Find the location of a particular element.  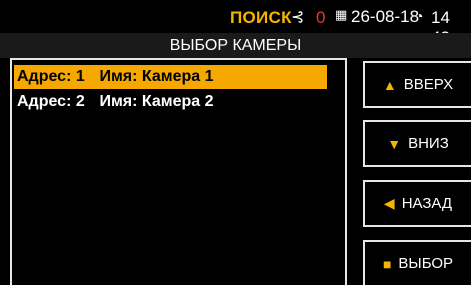

select-button: ■ ВЫБОР is located at coordinates (417, 262).